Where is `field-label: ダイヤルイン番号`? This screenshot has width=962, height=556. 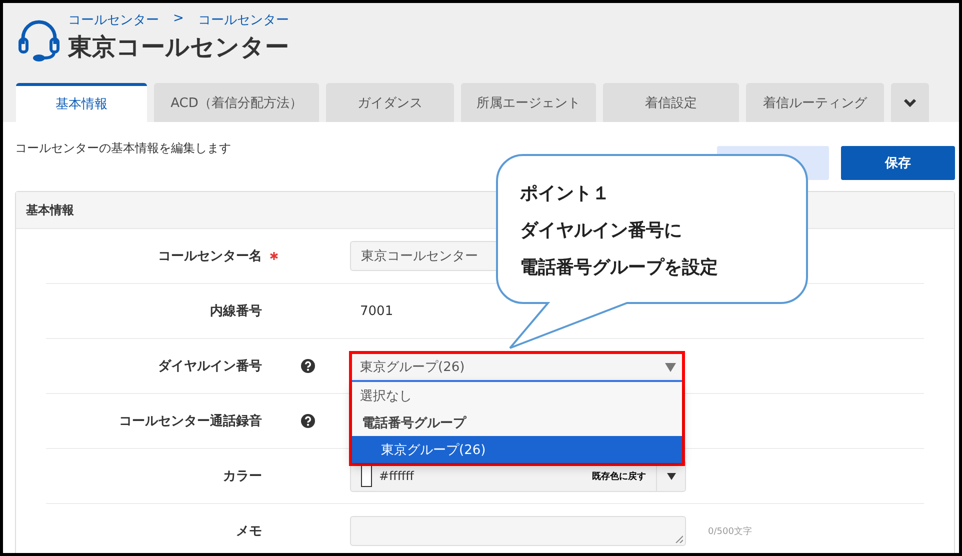 field-label: ダイヤルイン番号 is located at coordinates (210, 366).